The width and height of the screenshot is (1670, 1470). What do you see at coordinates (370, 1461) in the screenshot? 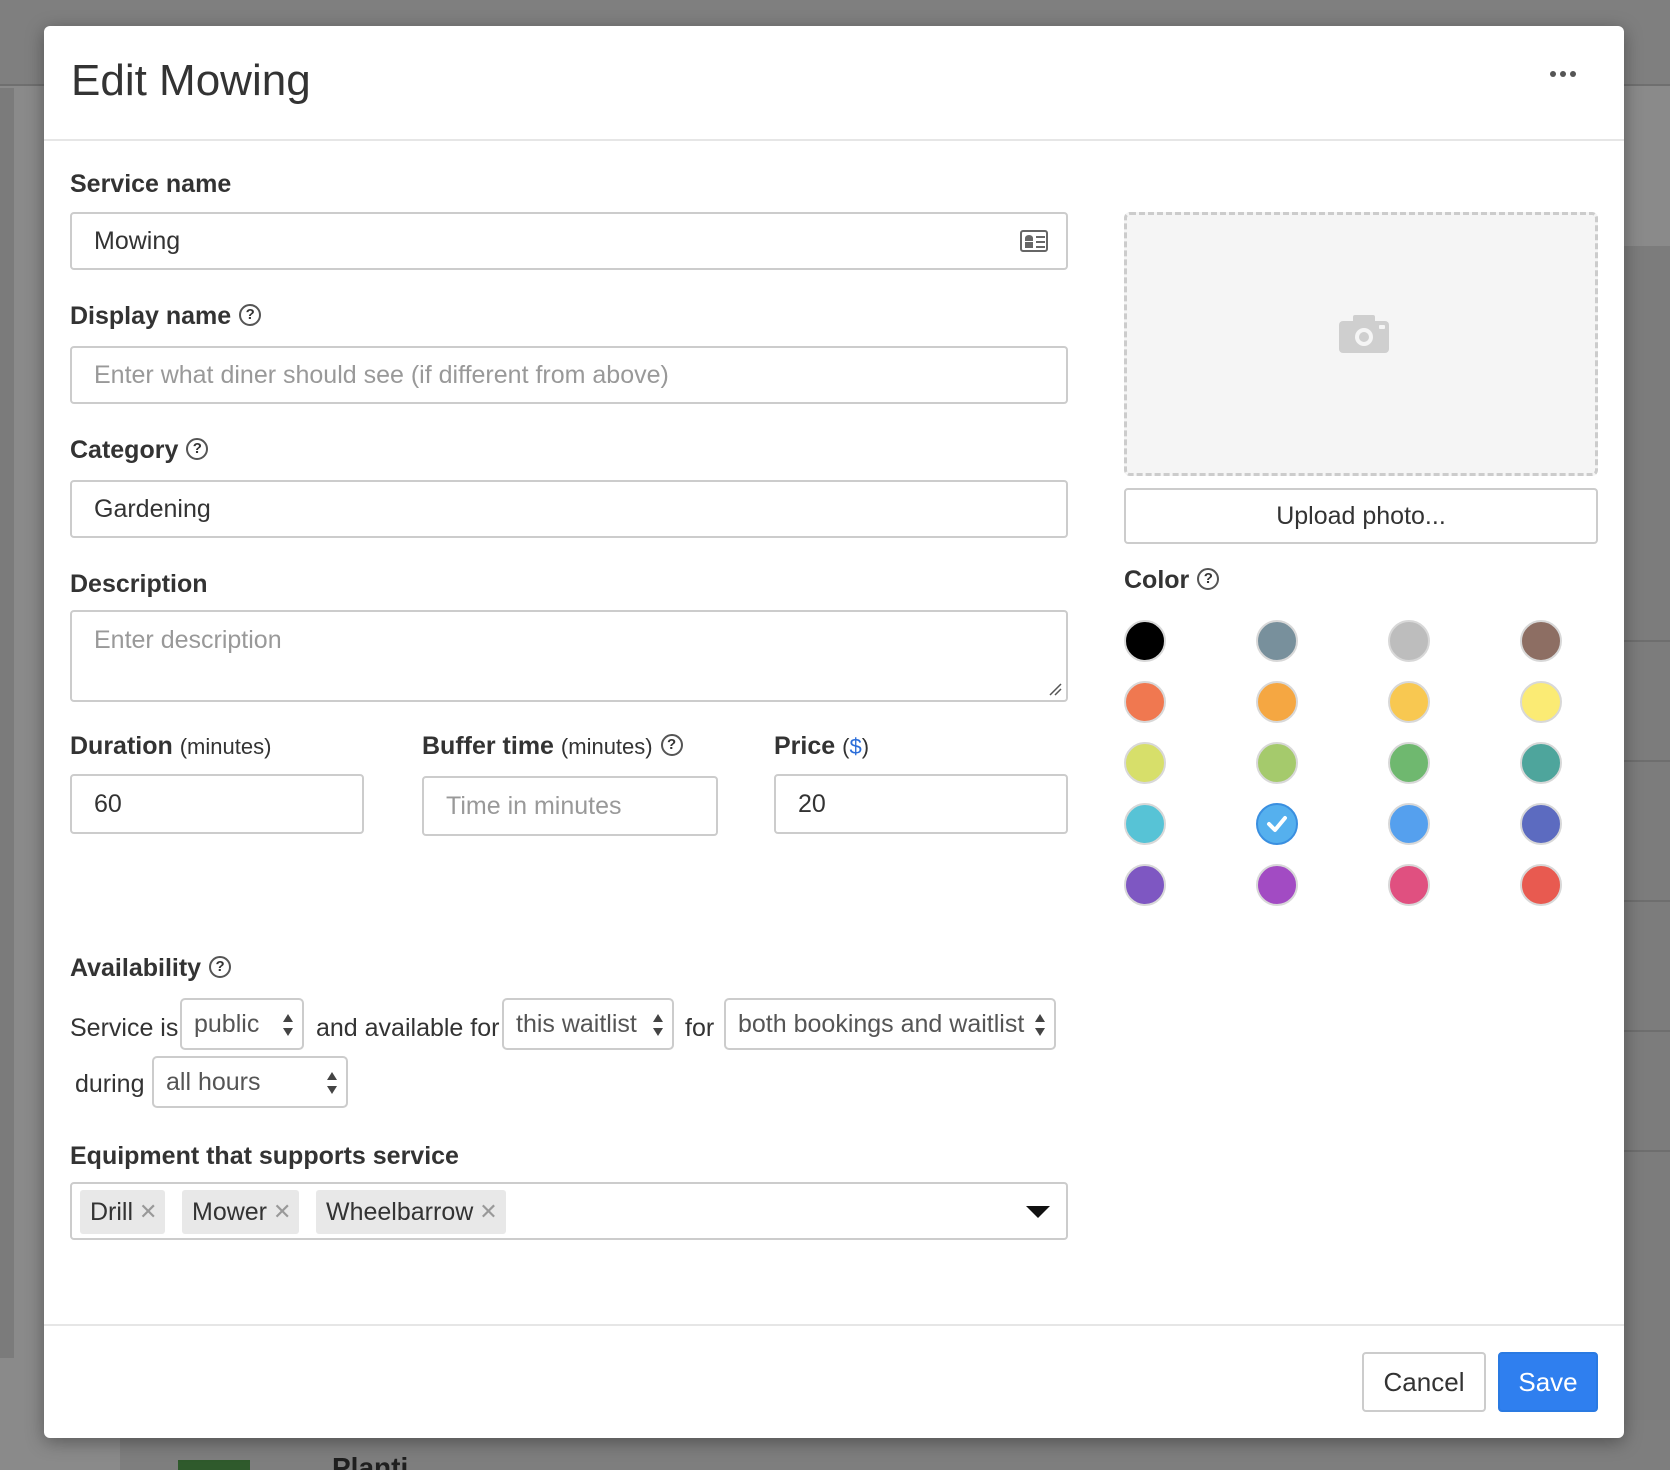
I see `background-row-title: Planti` at bounding box center [370, 1461].